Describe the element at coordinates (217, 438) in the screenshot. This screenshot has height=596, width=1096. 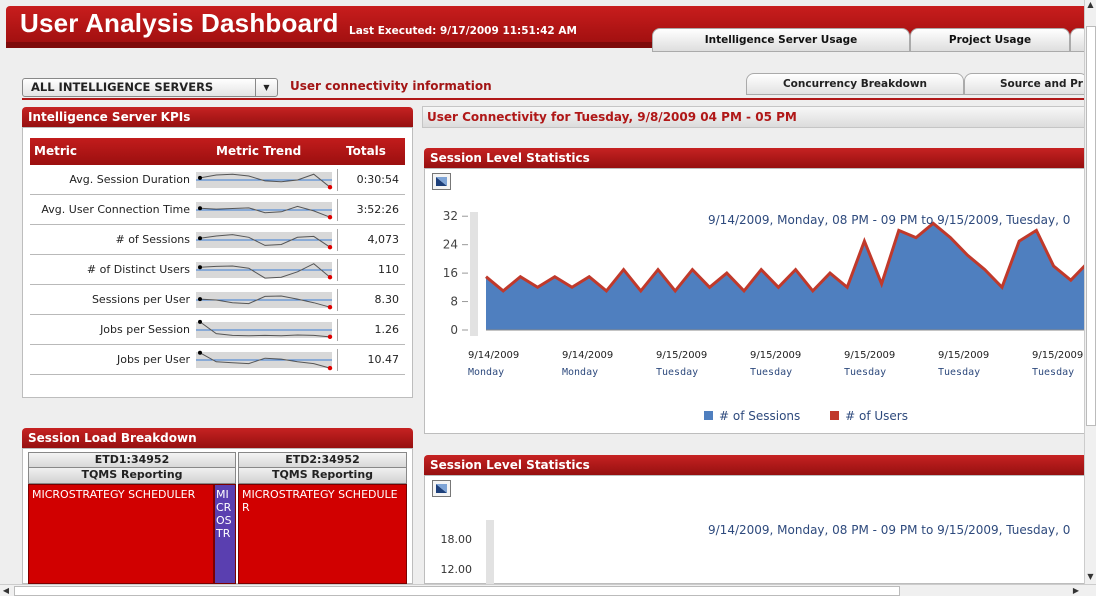
I see `load-panel-title: Session Load Breakdown` at that location.